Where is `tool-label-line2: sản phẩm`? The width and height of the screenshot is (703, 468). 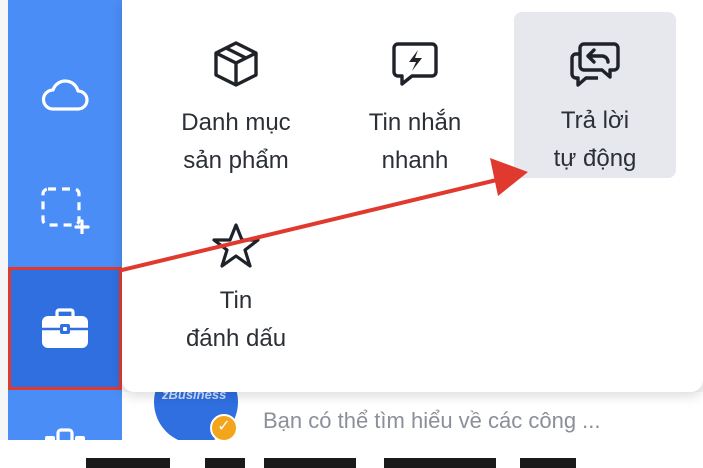 tool-label-line2: sản phẩm is located at coordinates (236, 160).